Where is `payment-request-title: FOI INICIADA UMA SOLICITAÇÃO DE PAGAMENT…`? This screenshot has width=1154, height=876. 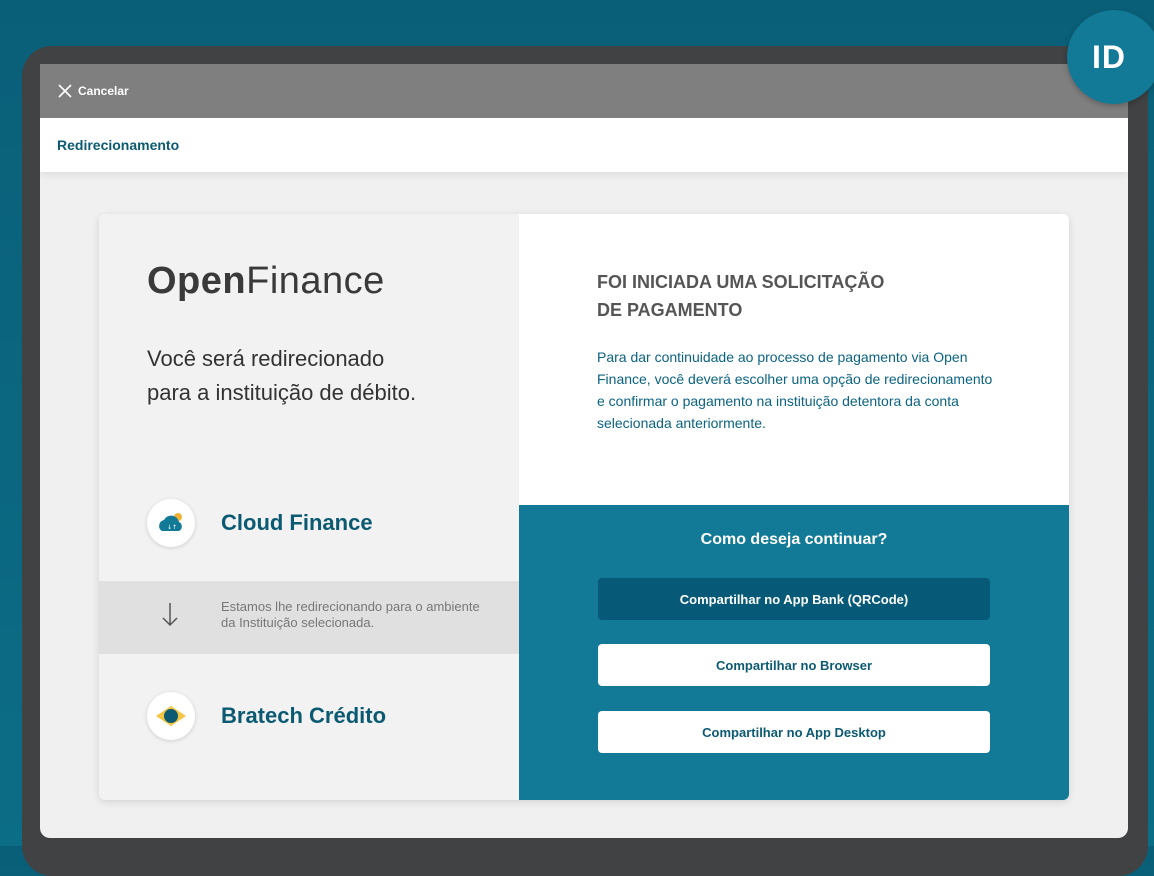 payment-request-title: FOI INICIADA UMA SOLICITAÇÃO DE PAGAMENT… is located at coordinates (777, 296).